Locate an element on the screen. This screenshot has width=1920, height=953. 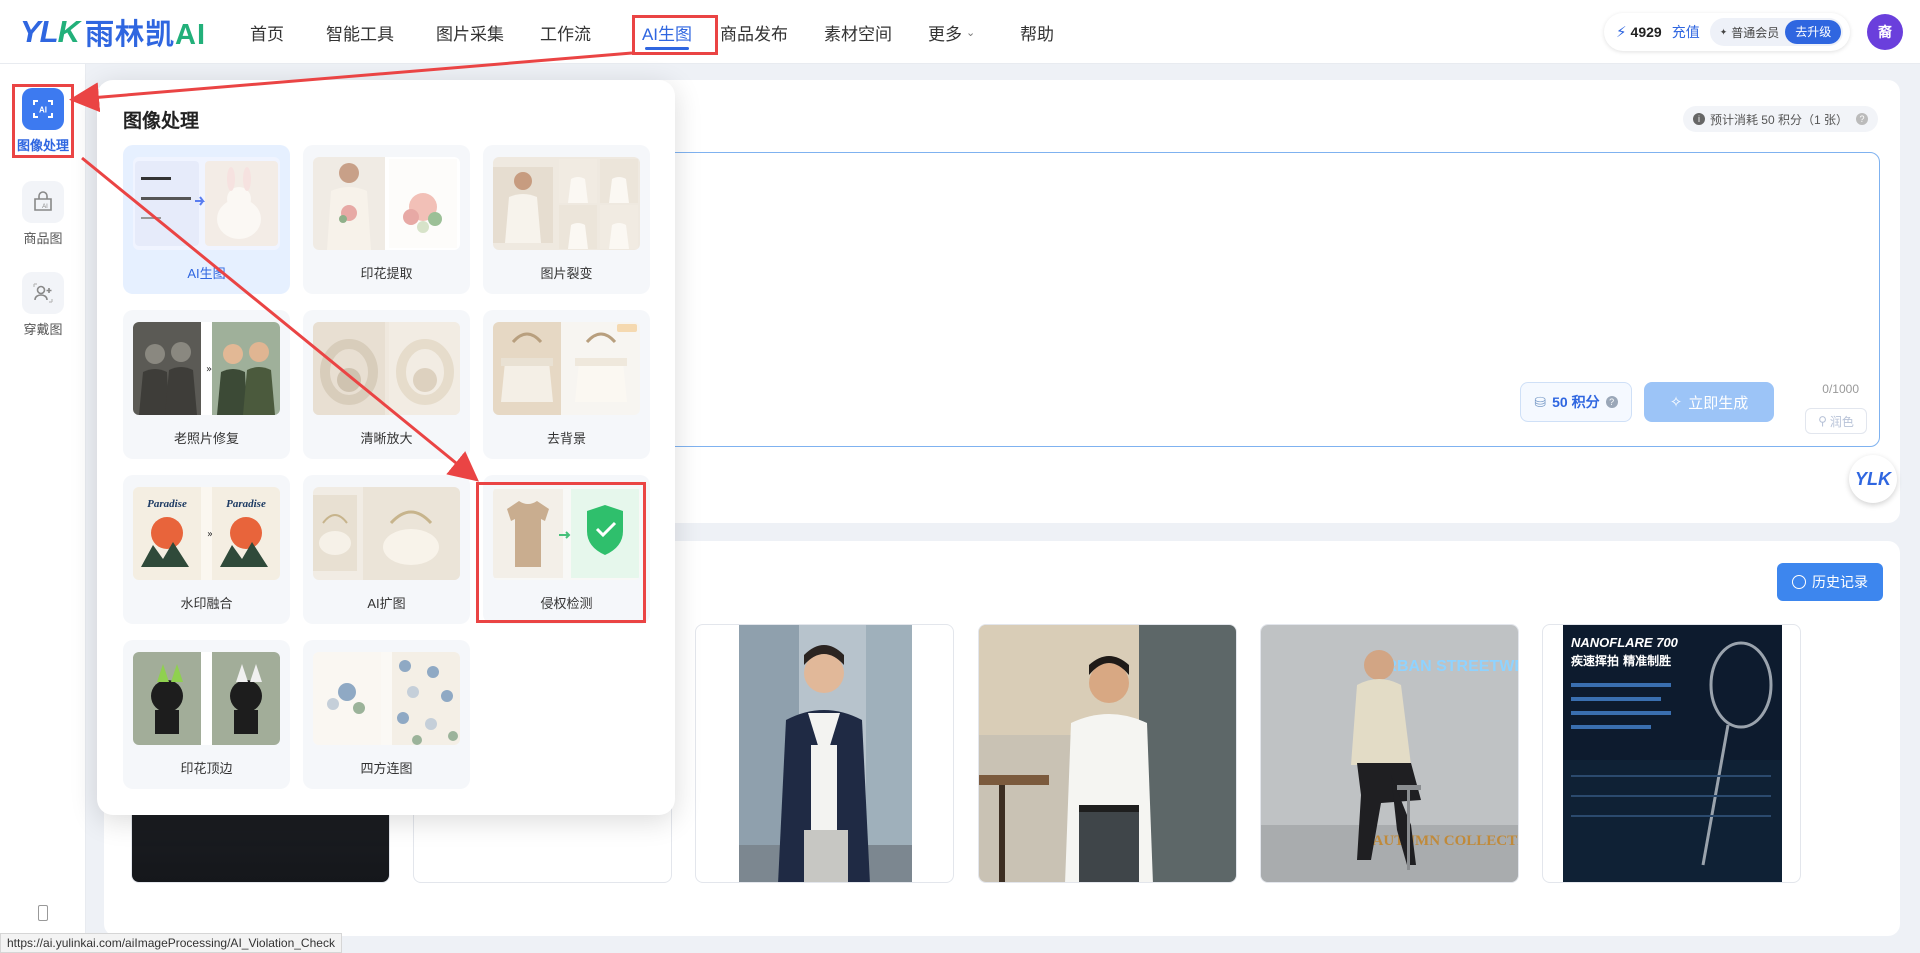
tool-label: 去背景 is located at coordinates (566, 438).